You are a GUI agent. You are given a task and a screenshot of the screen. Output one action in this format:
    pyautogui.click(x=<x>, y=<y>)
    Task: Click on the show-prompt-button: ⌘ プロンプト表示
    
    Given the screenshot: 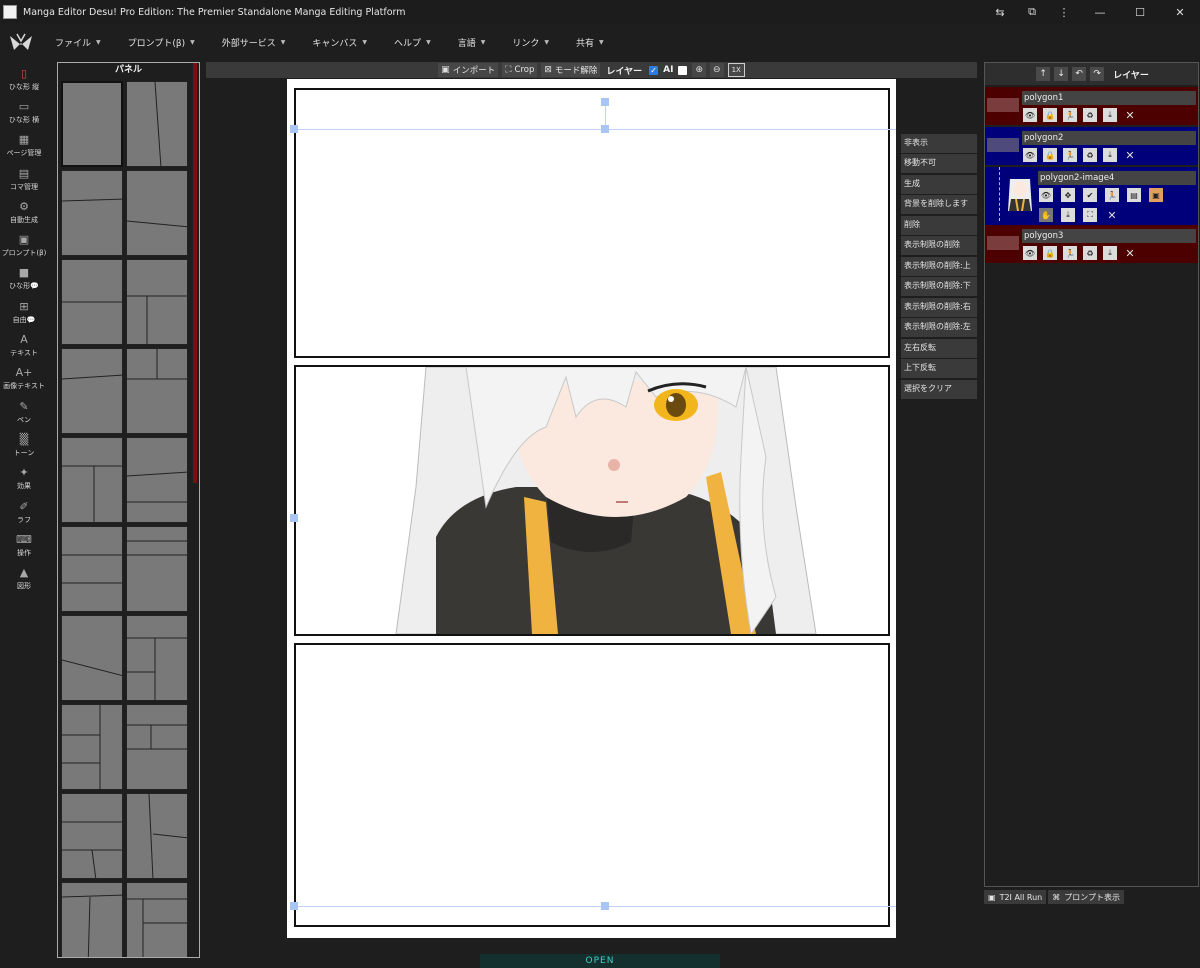 What is the action you would take?
    pyautogui.click(x=1086, y=897)
    